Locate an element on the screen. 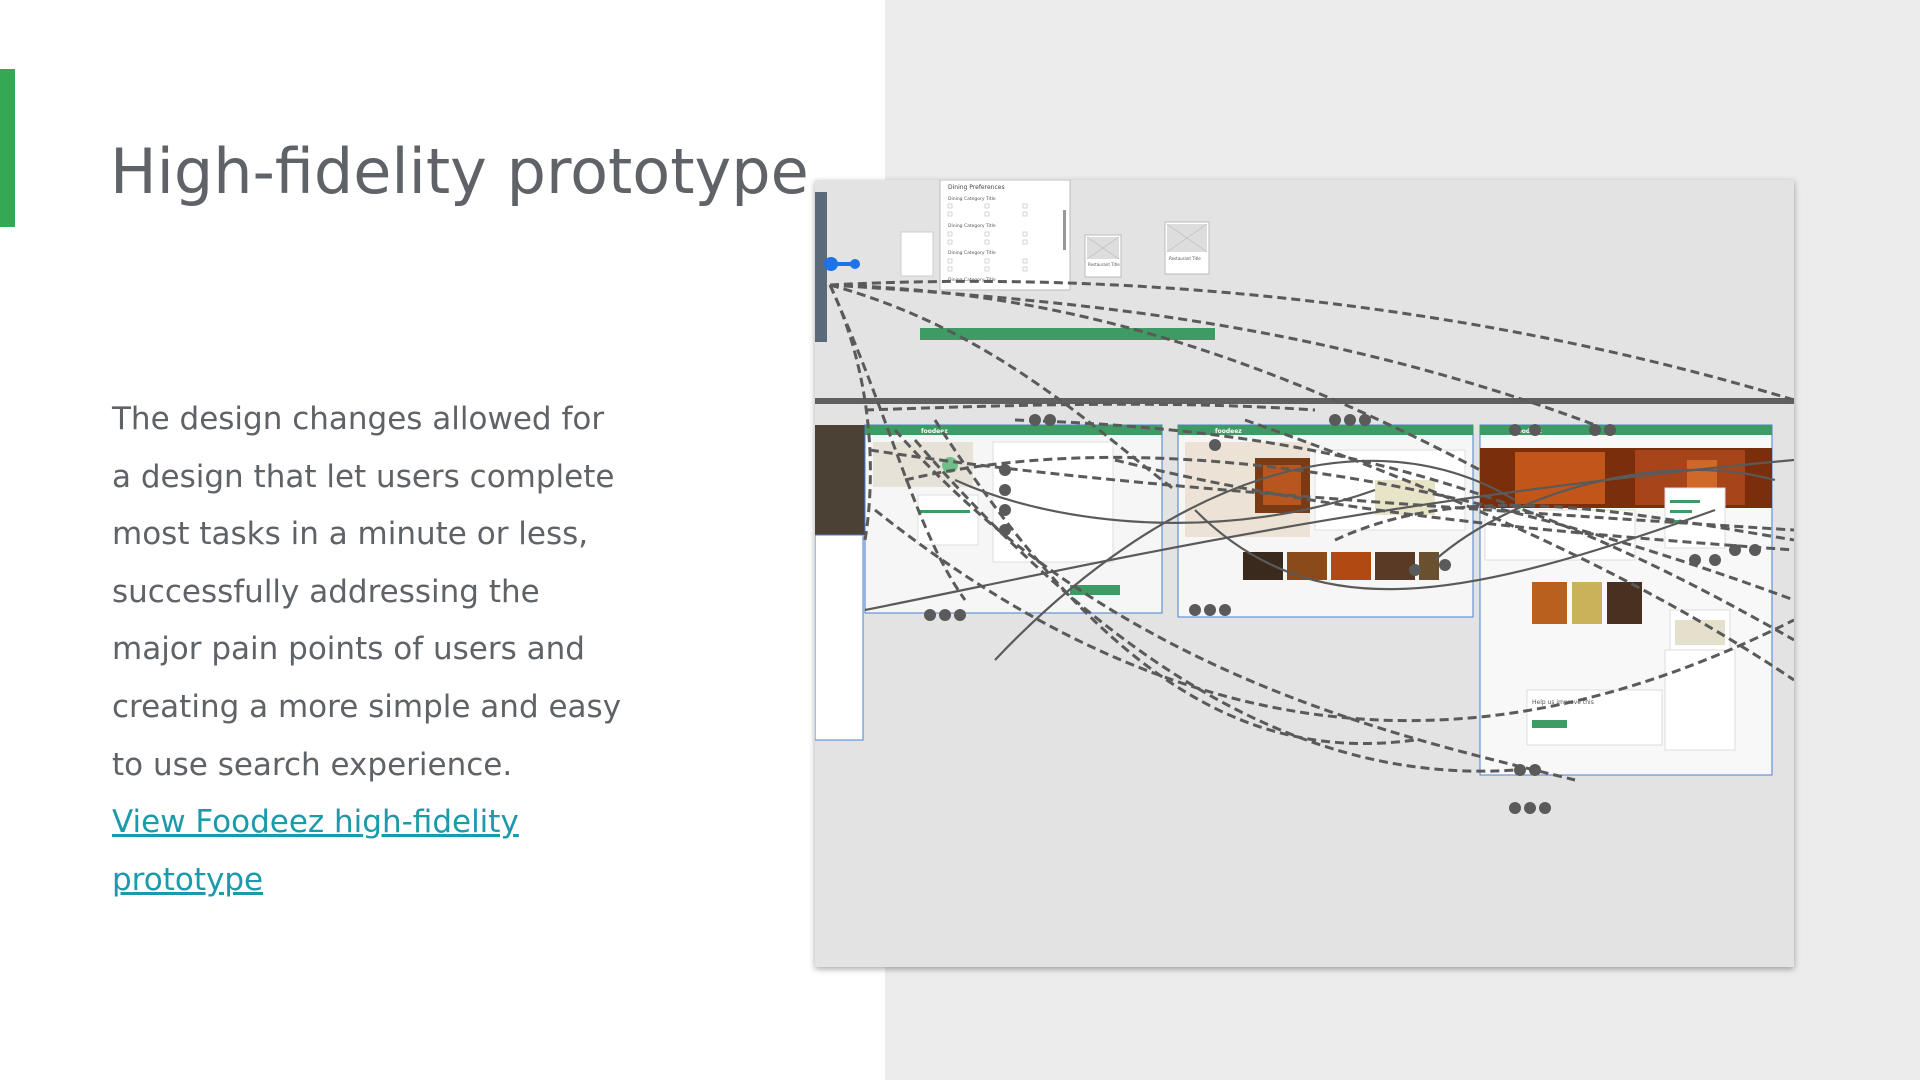 The width and height of the screenshot is (1920, 1080). accent-bar is located at coordinates (7, 148).